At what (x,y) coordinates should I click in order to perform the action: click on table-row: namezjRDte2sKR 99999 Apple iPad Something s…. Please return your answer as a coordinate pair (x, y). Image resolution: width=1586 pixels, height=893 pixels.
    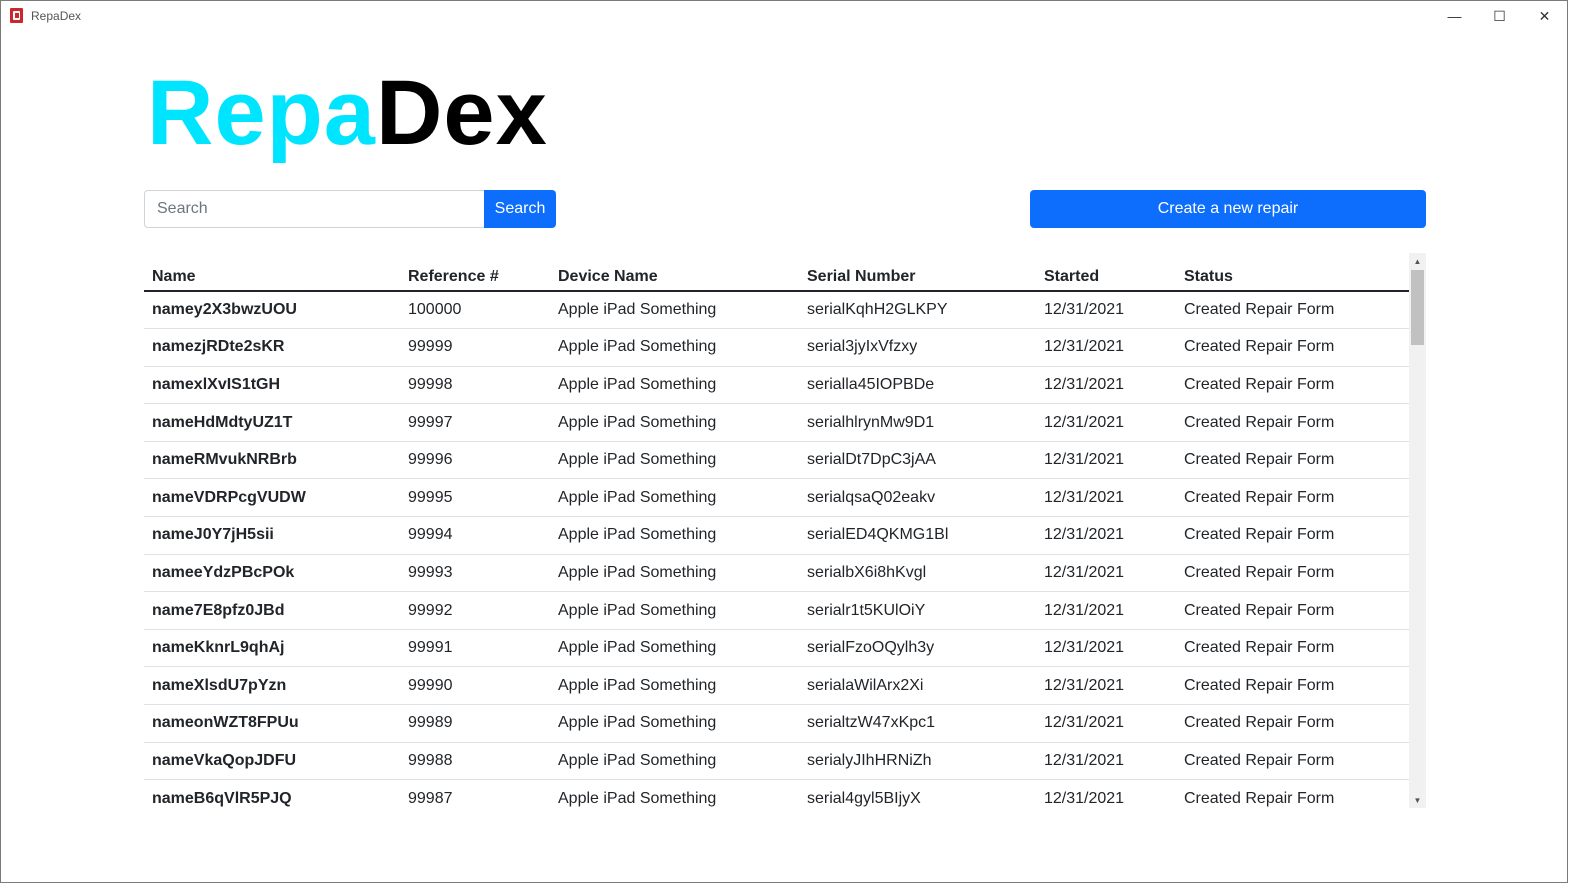
    Looking at the image, I should click on (776, 347).